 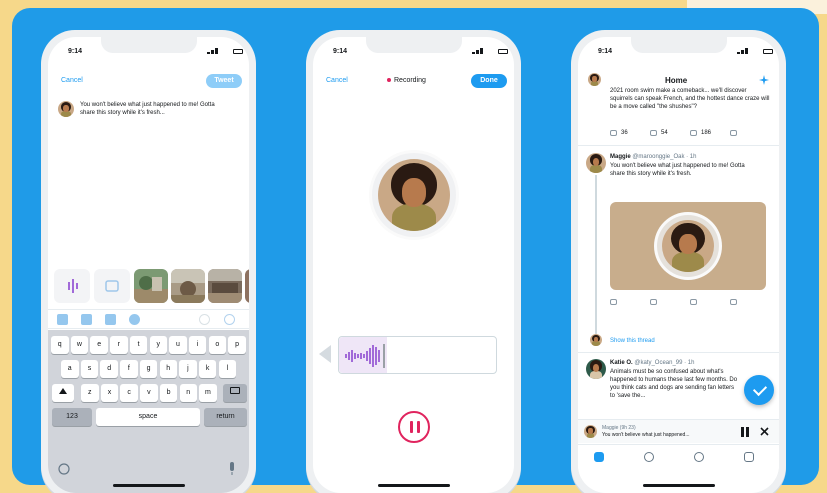 What do you see at coordinates (594, 79) in the screenshot?
I see `profile-avatar` at bounding box center [594, 79].